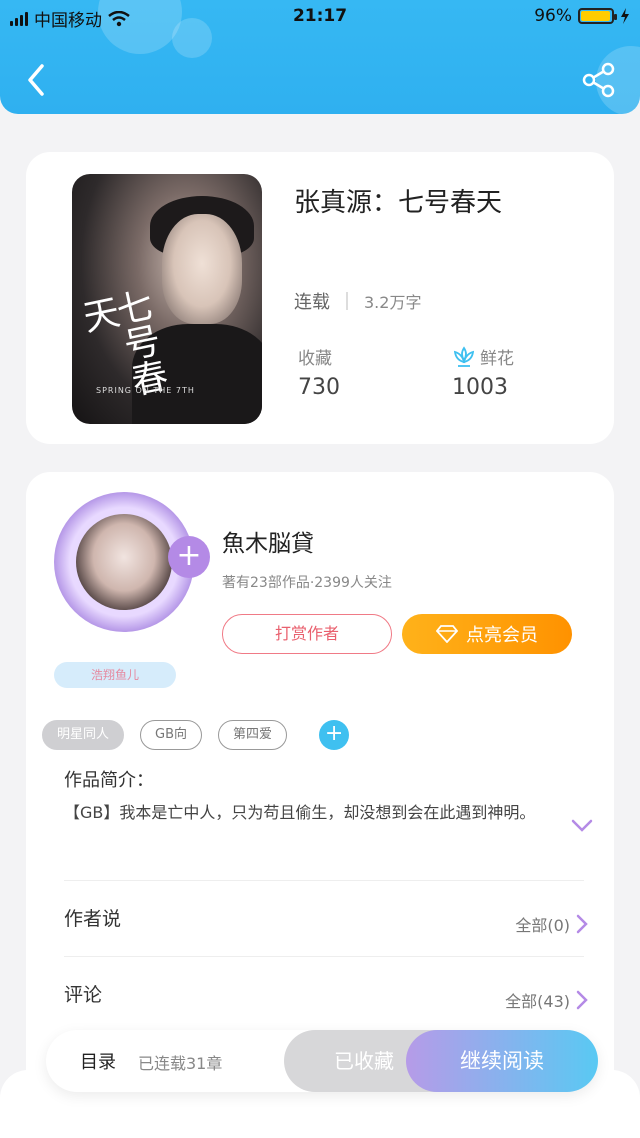 The width and height of the screenshot is (640, 1138). I want to click on avatar: +, so click(132, 562).